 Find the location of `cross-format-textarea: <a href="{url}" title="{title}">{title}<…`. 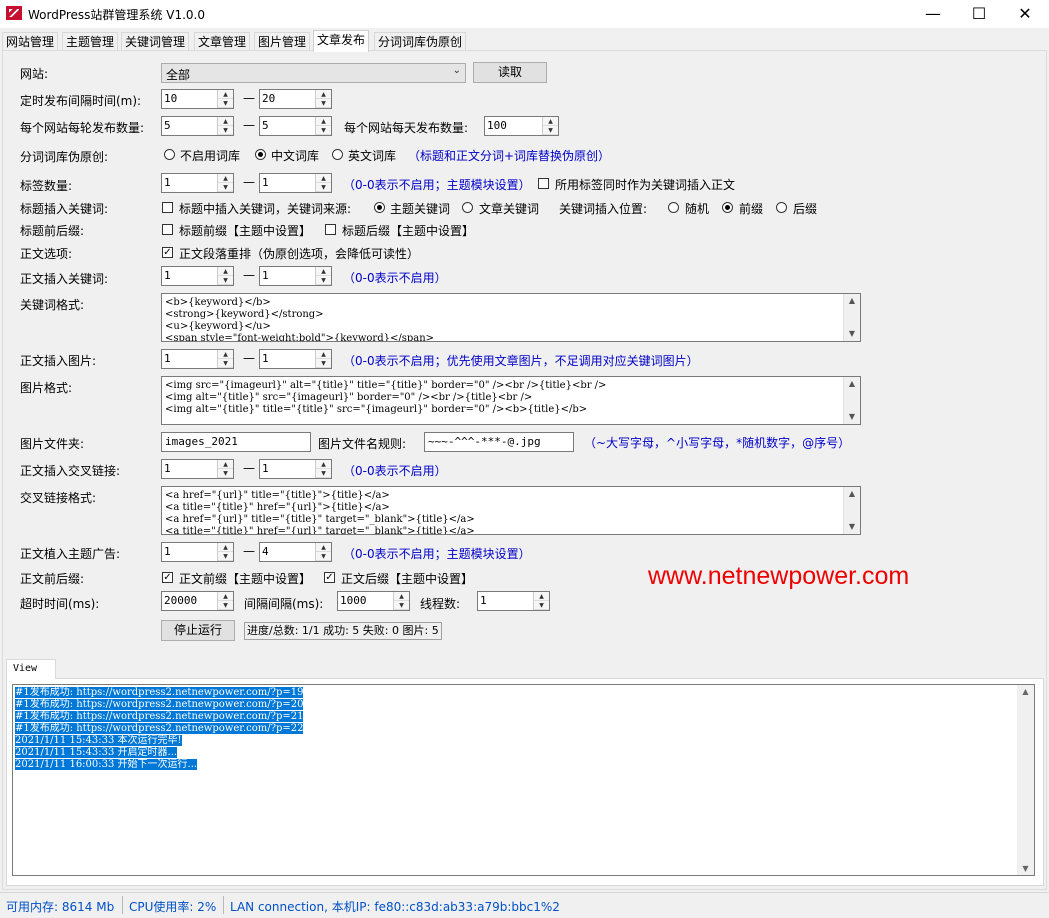

cross-format-textarea: <a href="{url}" title="{title}">{title}<… is located at coordinates (511, 510).